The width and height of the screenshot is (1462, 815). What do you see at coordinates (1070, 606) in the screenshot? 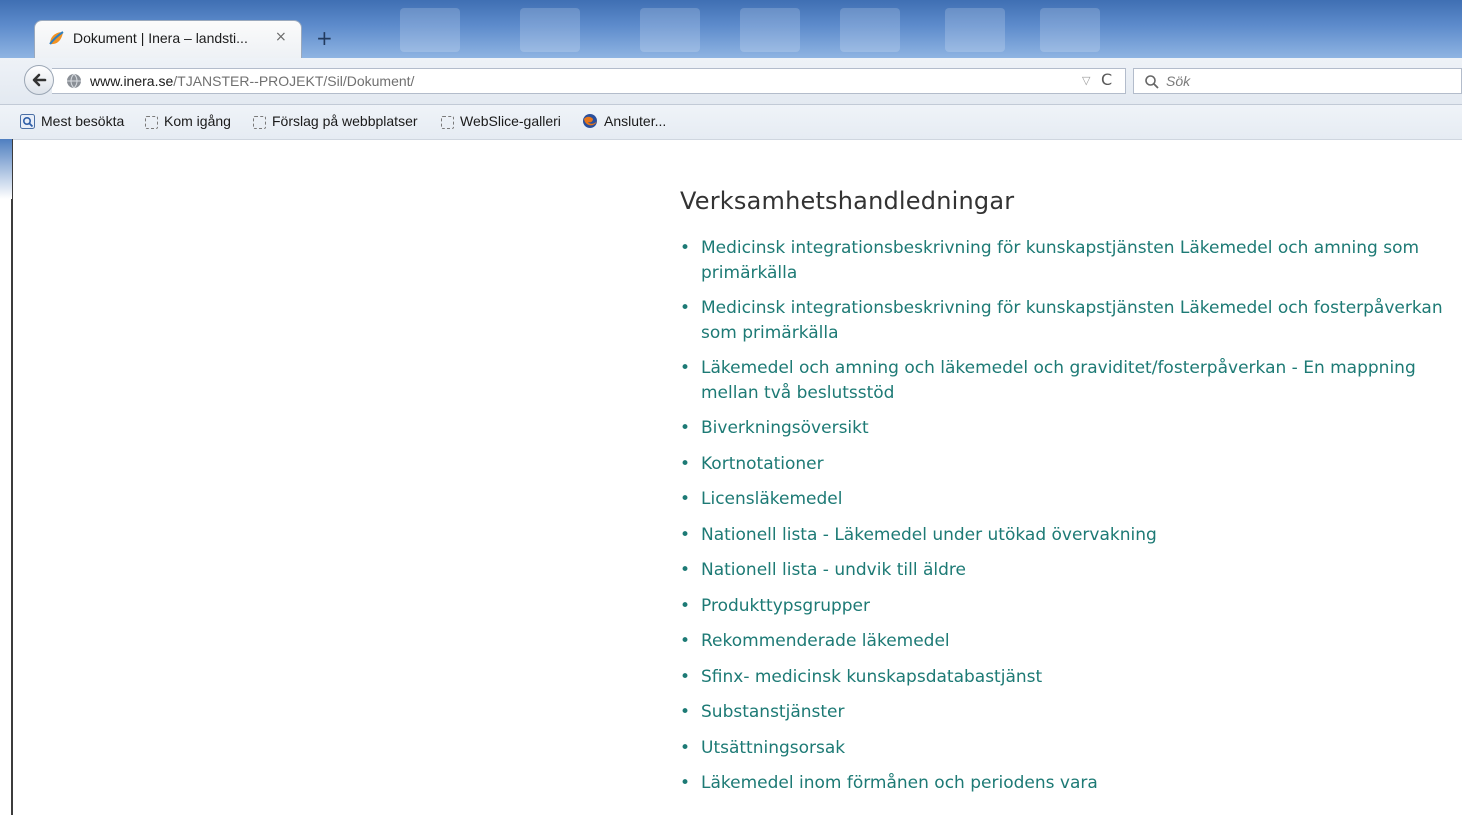
I see `list-item: • Produkttypsgrupper` at bounding box center [1070, 606].